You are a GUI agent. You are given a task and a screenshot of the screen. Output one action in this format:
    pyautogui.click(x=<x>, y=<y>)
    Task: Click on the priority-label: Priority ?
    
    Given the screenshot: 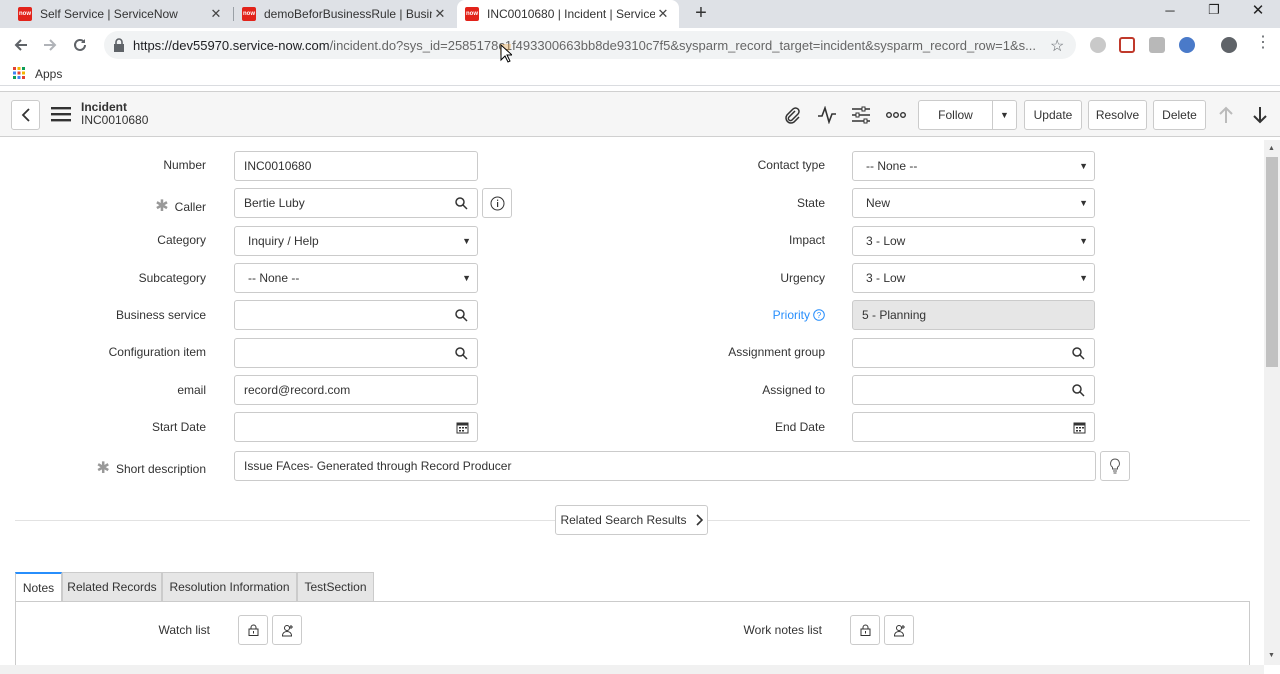 What is the action you would take?
    pyautogui.click(x=737, y=315)
    